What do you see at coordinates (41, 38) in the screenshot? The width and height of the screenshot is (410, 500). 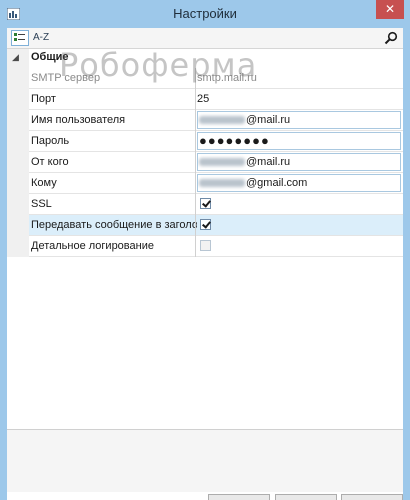 I see `alphabetical-view-button: A-Z` at bounding box center [41, 38].